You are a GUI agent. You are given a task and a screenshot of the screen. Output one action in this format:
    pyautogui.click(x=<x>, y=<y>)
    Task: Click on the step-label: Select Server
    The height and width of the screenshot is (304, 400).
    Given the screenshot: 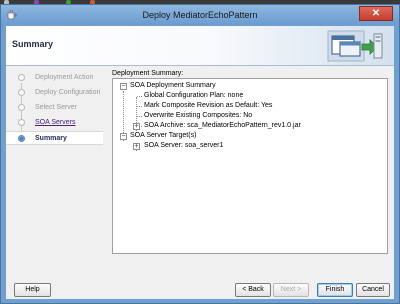 What is the action you would take?
    pyautogui.click(x=56, y=107)
    